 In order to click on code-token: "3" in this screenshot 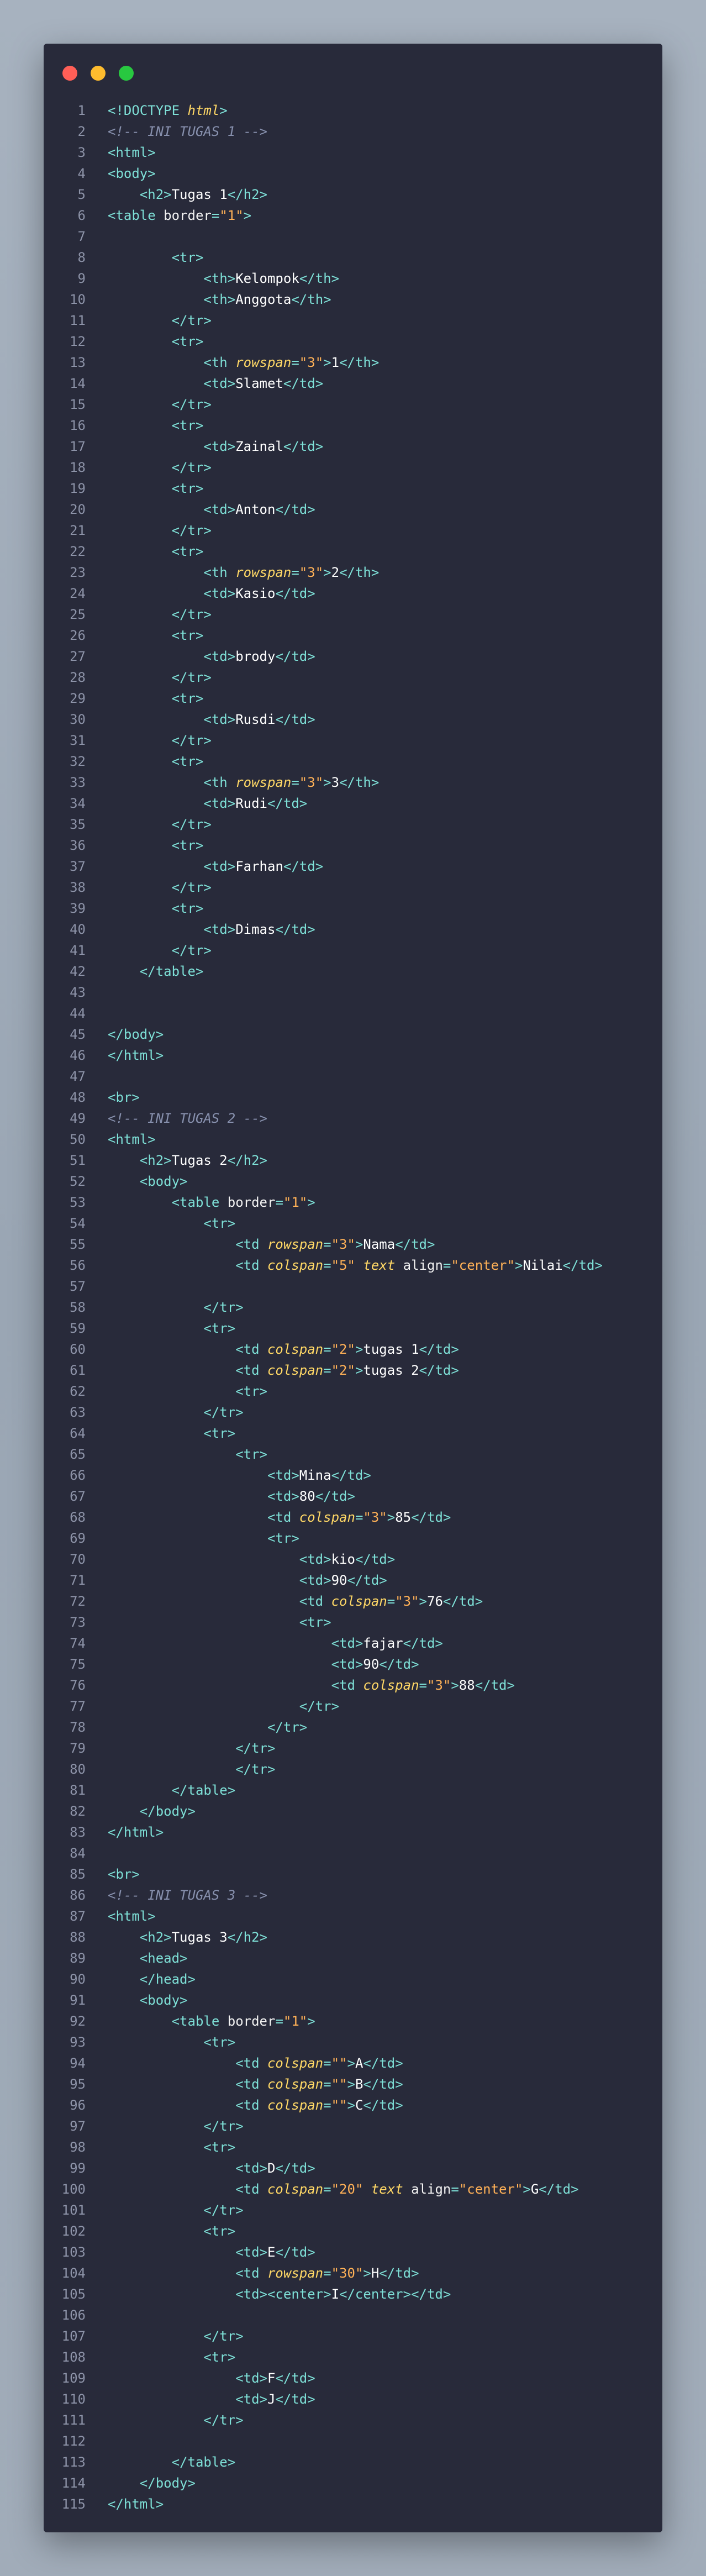, I will do `click(375, 1517)`.